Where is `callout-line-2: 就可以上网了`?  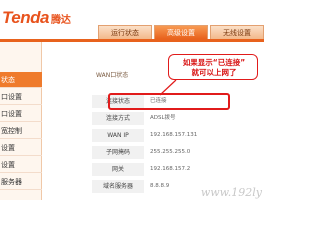 callout-line-2: 就可以上网了 is located at coordinates (214, 72).